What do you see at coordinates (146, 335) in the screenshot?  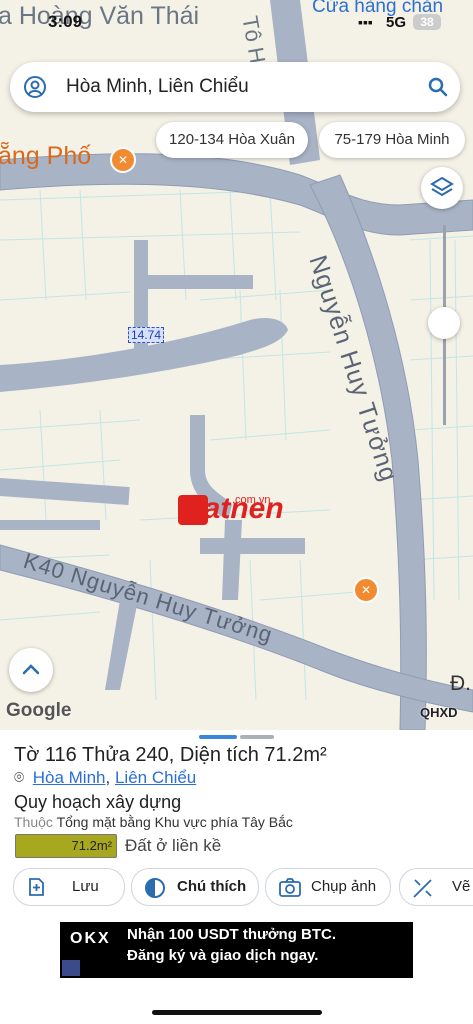 I see `dimension-label: 14.74` at bounding box center [146, 335].